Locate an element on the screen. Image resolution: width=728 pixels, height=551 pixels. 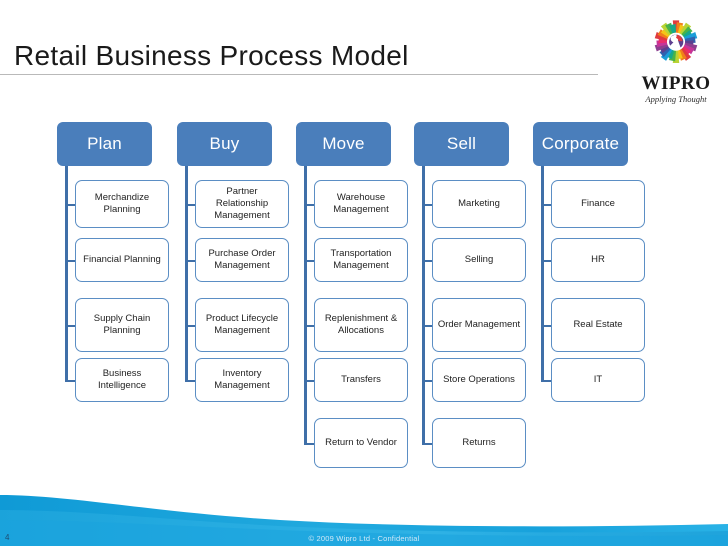
process-box: Order Management is located at coordinates (479, 325).